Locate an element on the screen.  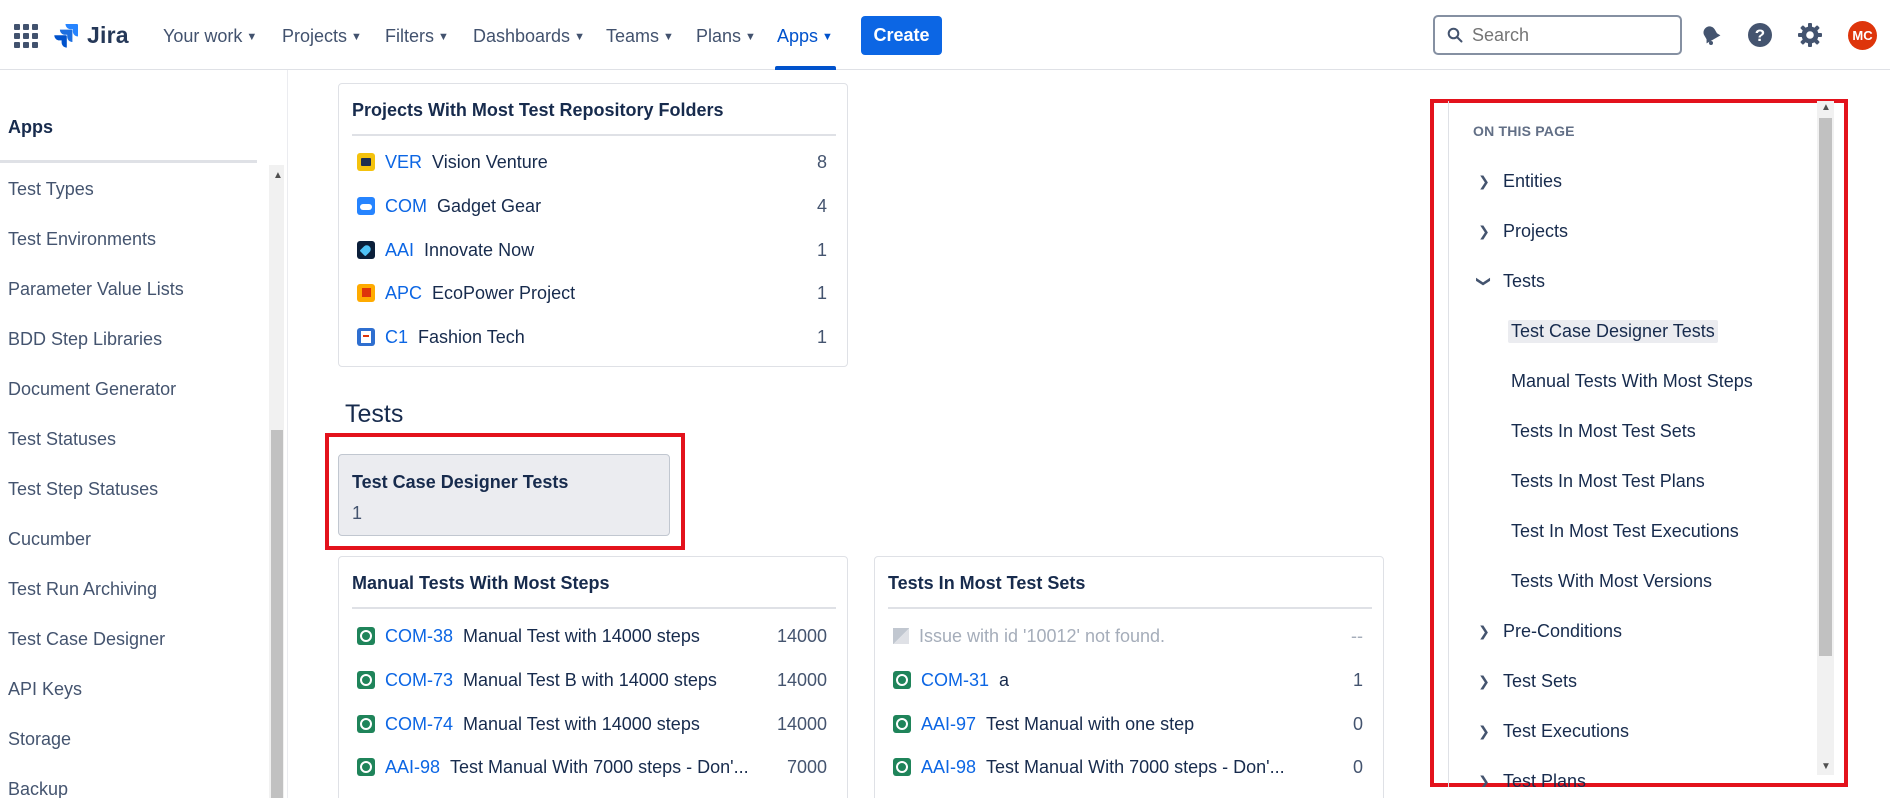
sidebar-item-parameter-value-lists: Parameter Value Lists is located at coordinates (96, 289).